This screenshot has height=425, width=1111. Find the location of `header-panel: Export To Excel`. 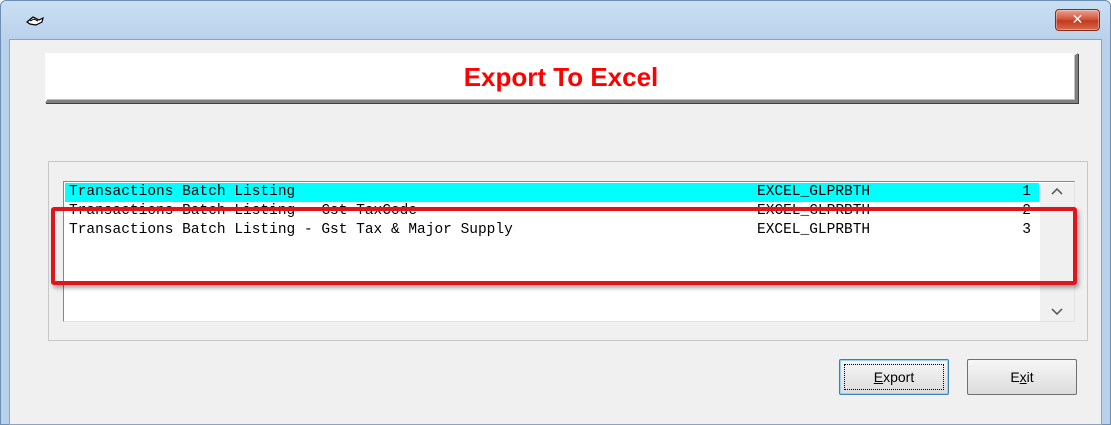

header-panel: Export To Excel is located at coordinates (561, 78).